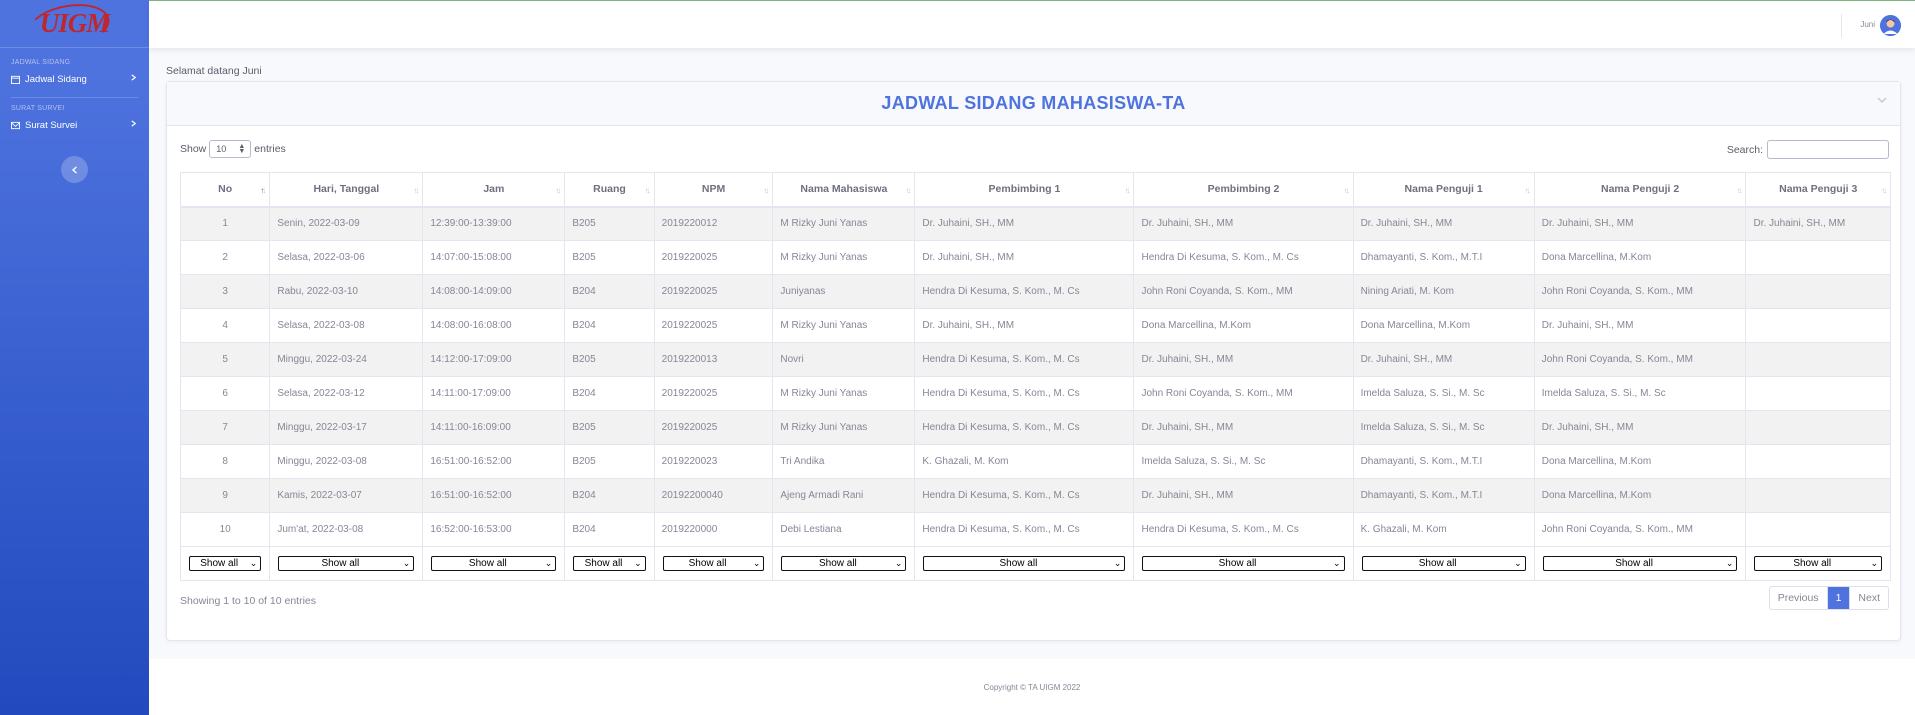  Describe the element at coordinates (1838, 598) in the screenshot. I see `page-1-button: 1` at that location.